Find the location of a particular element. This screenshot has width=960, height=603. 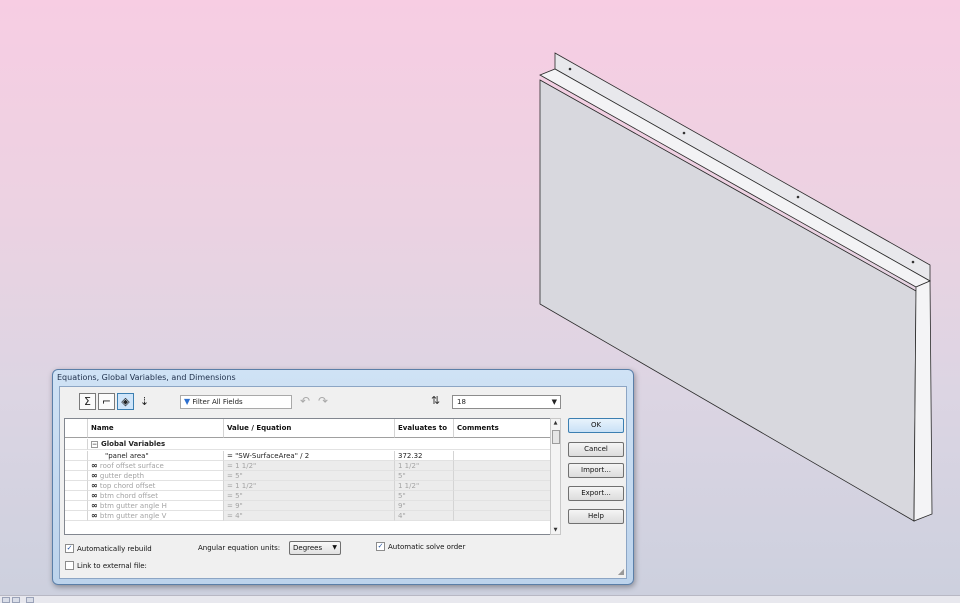

group-label: Global Variables is located at coordinates (133, 444).